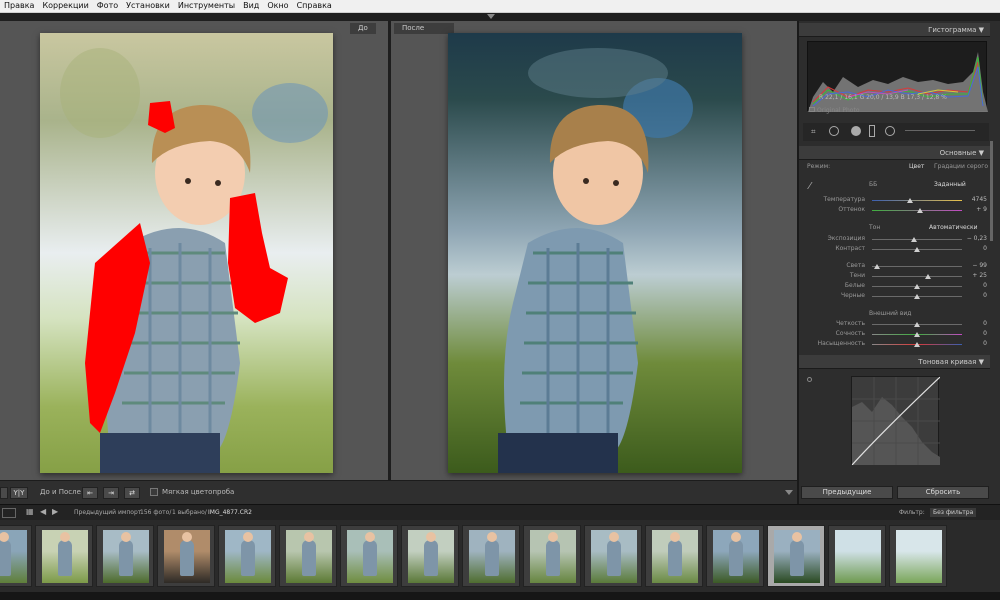  I want to click on vibrance-value: 0, so click(976, 333).